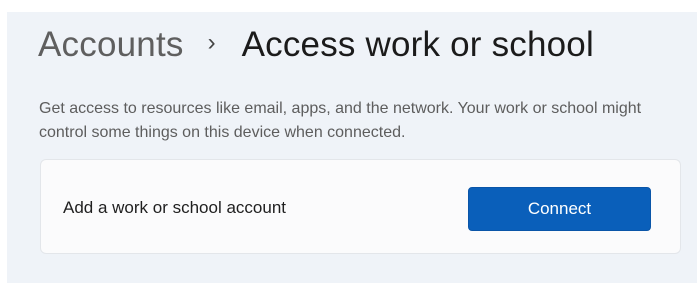 This screenshot has width=697, height=283. I want to click on breadcrumb: Accounts › Access work or school, so click(316, 45).